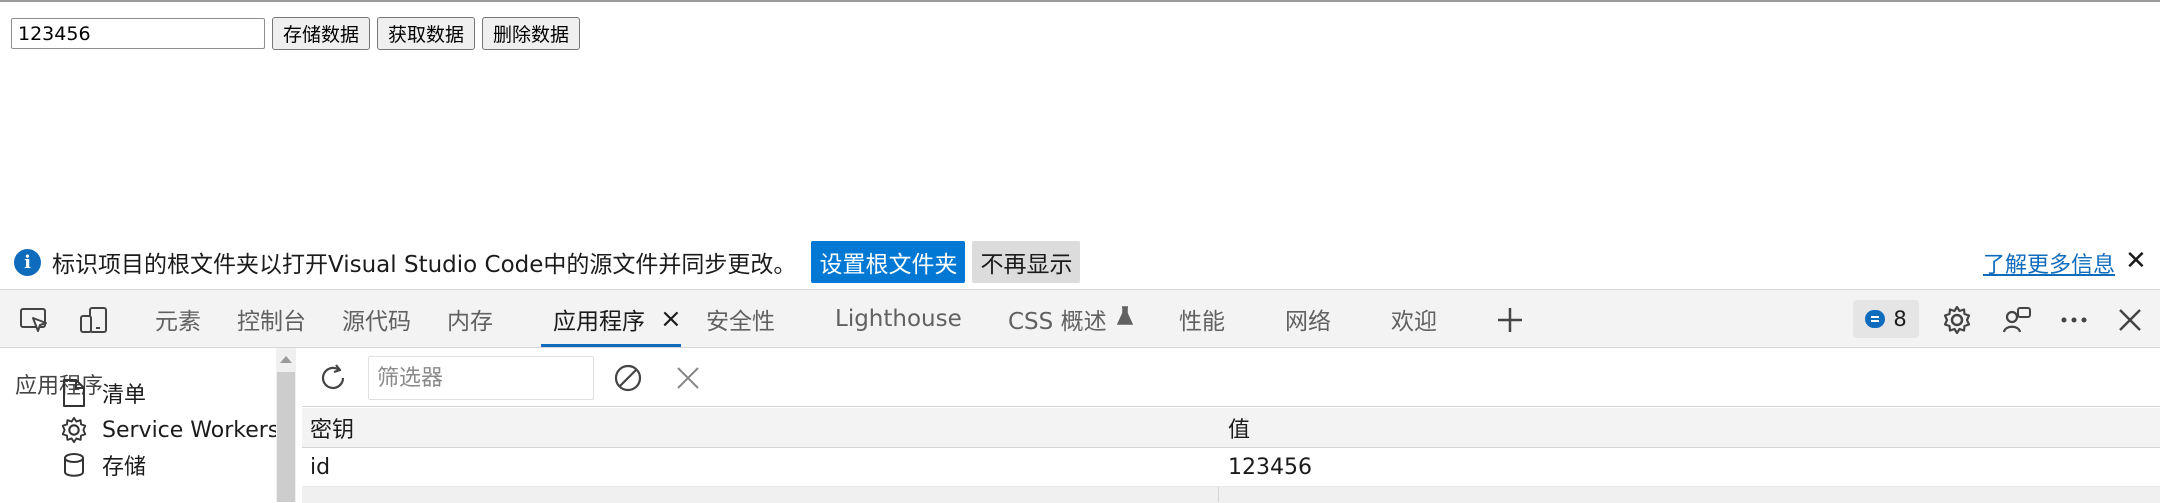 The height and width of the screenshot is (503, 2160). Describe the element at coordinates (2049, 263) in the screenshot. I see `learn-more-link: 了解更多信息` at that location.